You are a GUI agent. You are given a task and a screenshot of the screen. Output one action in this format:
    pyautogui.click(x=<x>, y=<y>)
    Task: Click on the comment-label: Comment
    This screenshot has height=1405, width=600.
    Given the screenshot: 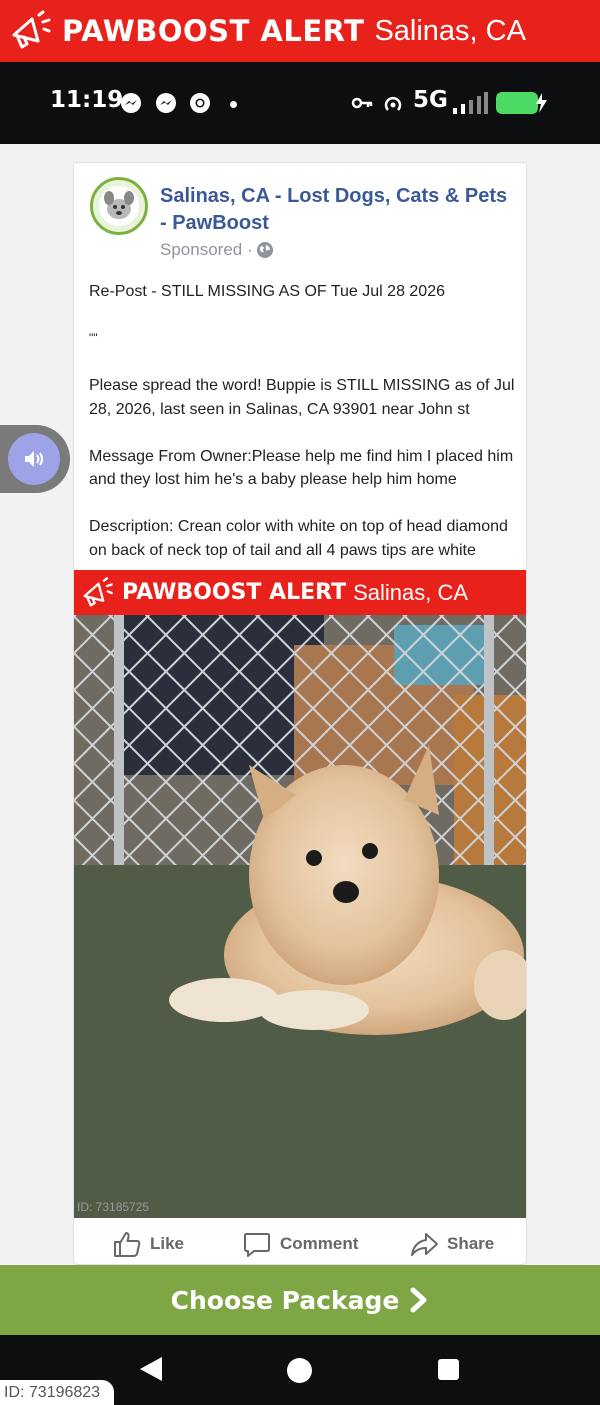 What is the action you would take?
    pyautogui.click(x=319, y=1243)
    